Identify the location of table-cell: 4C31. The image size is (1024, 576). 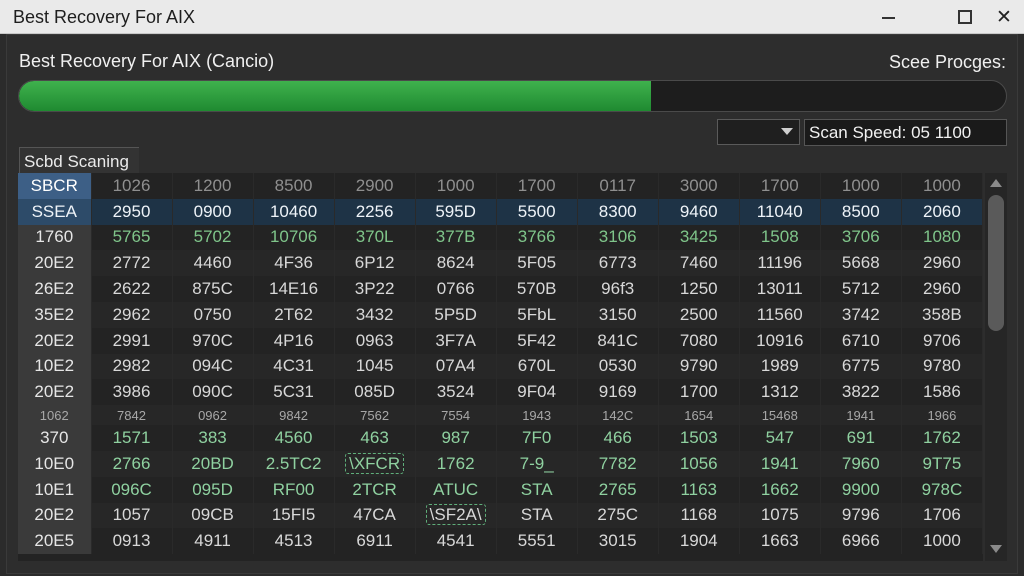
(294, 366).